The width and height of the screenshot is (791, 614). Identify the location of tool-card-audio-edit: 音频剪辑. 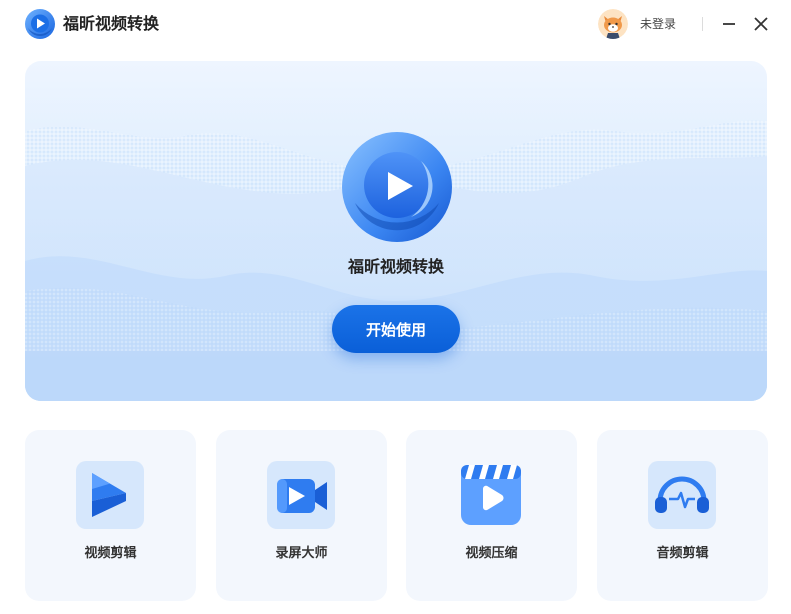
(682, 515).